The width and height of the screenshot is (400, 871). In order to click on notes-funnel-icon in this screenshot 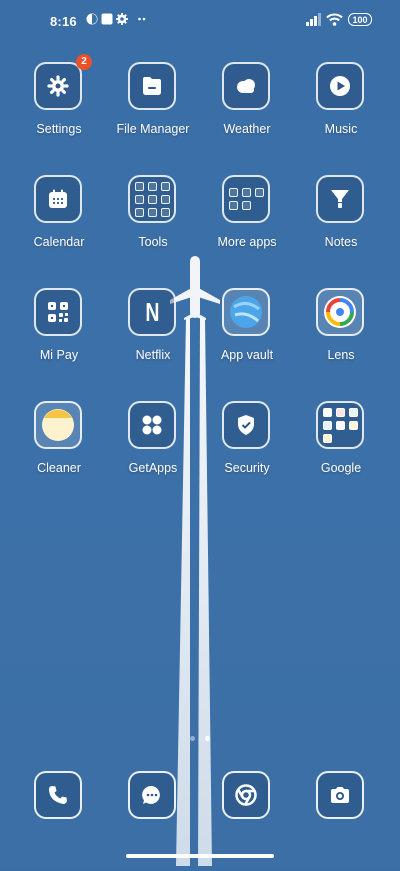, I will do `click(340, 199)`.